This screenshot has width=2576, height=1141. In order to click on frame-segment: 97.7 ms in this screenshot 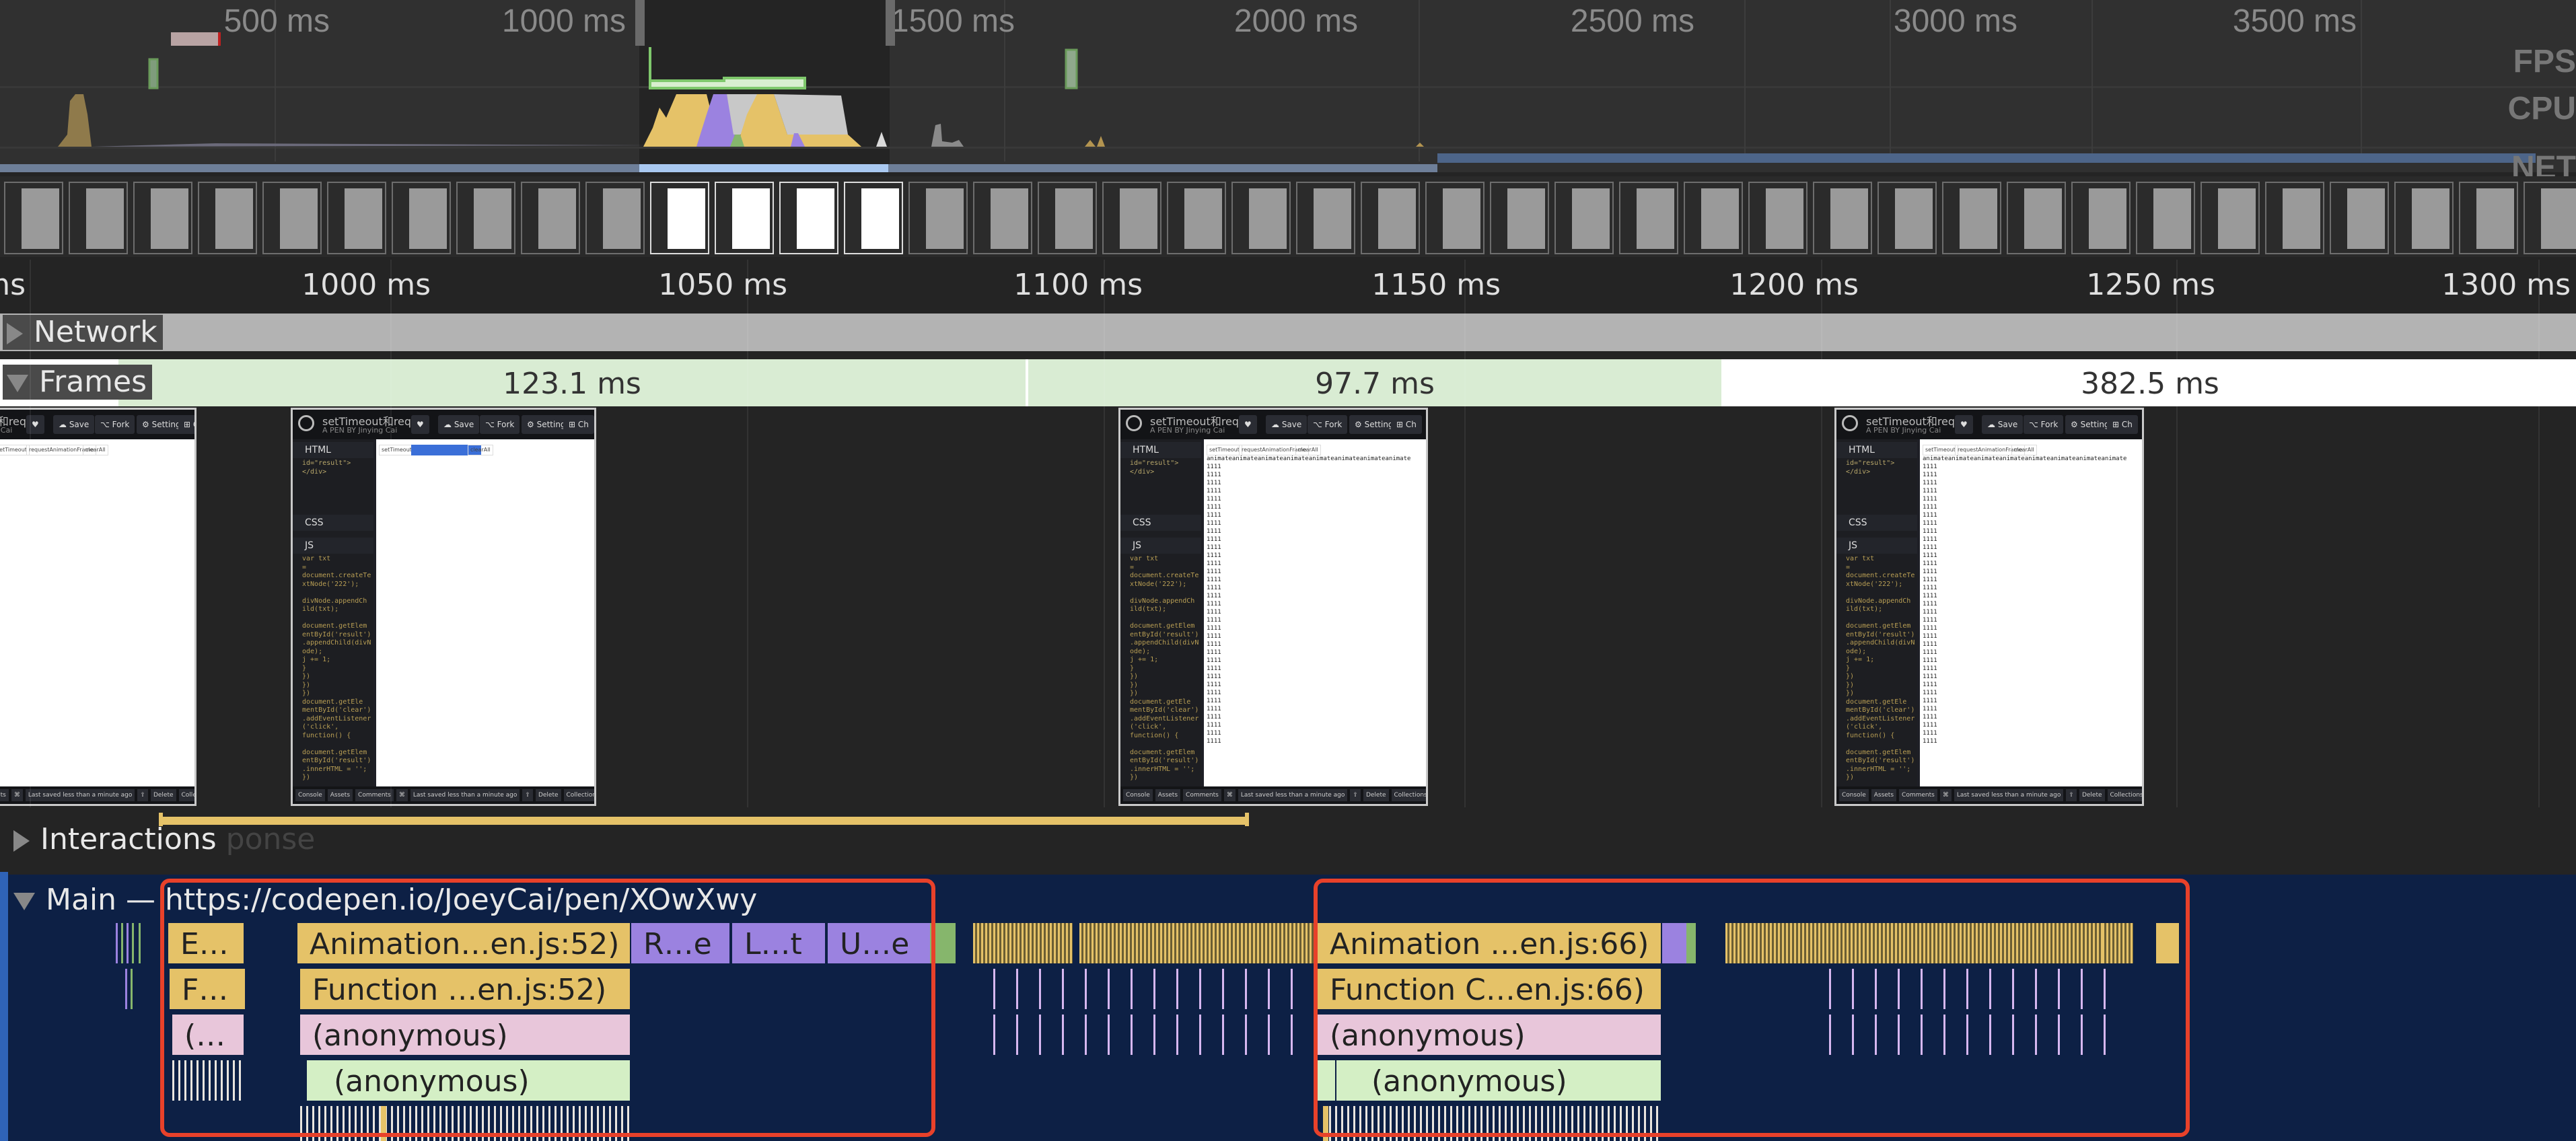, I will do `click(1376, 382)`.